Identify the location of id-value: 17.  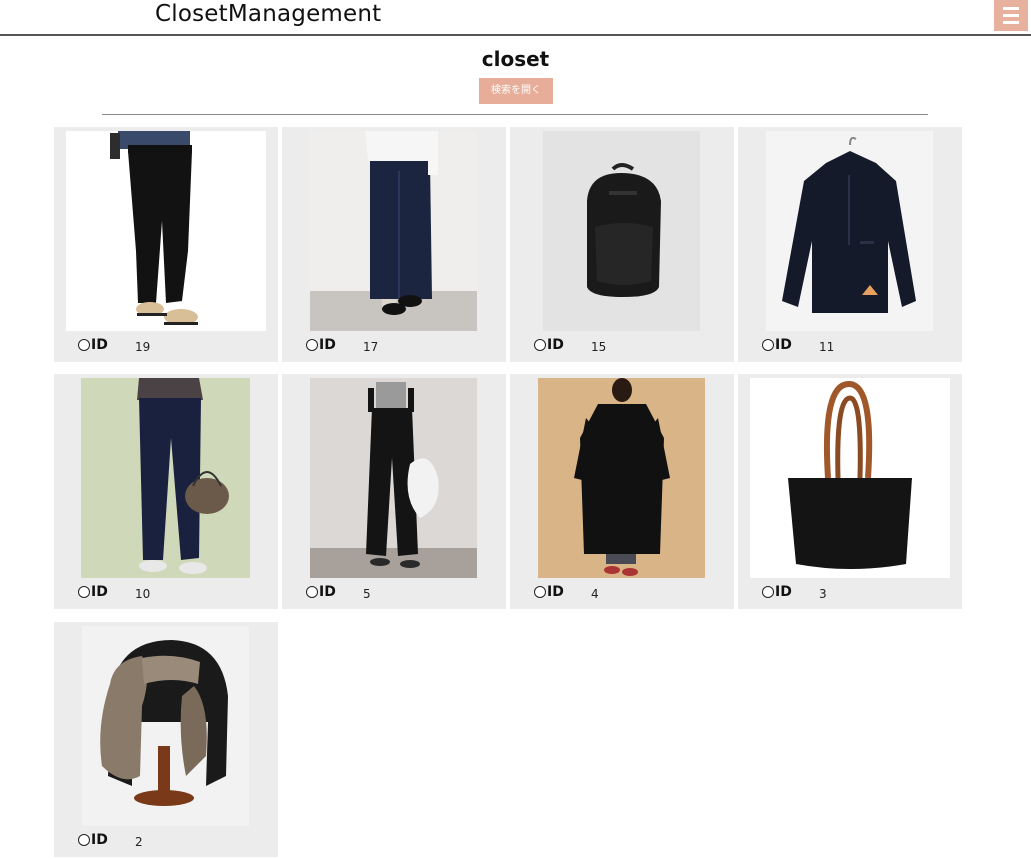
(371, 347).